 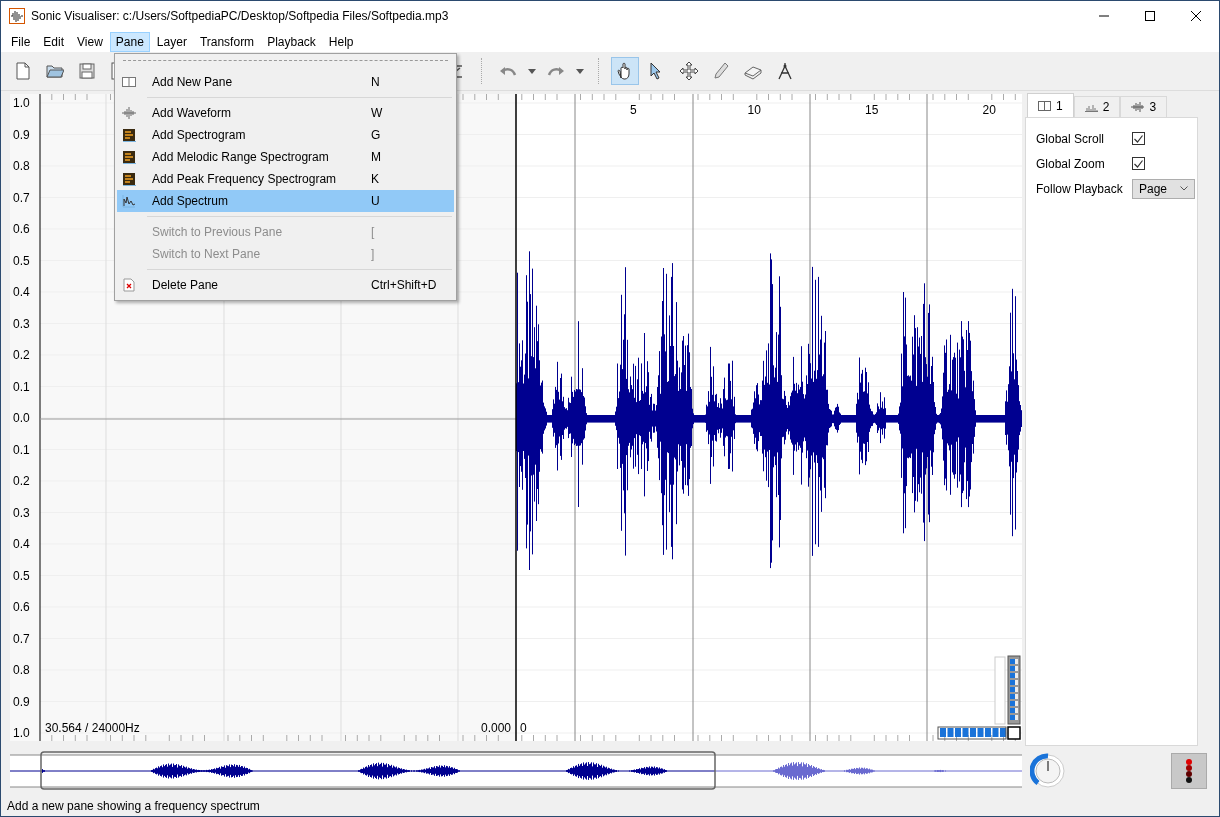 I want to click on position-info: 0.000, so click(x=495, y=728).